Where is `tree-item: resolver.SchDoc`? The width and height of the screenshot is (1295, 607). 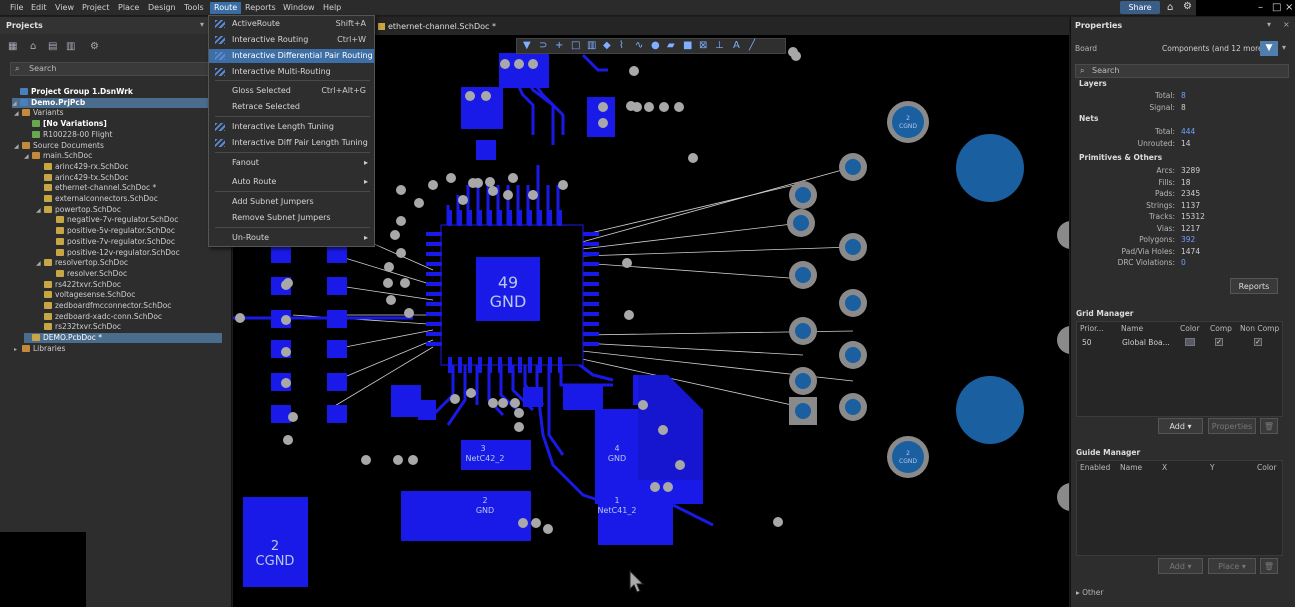
tree-item: resolver.SchDoc is located at coordinates (87, 274).